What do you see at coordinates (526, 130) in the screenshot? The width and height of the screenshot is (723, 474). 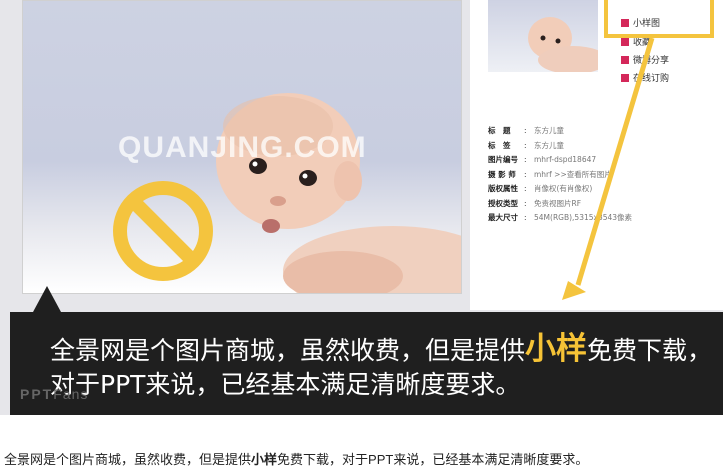 I see `meta-row: 标 题: 东方儿童` at bounding box center [526, 130].